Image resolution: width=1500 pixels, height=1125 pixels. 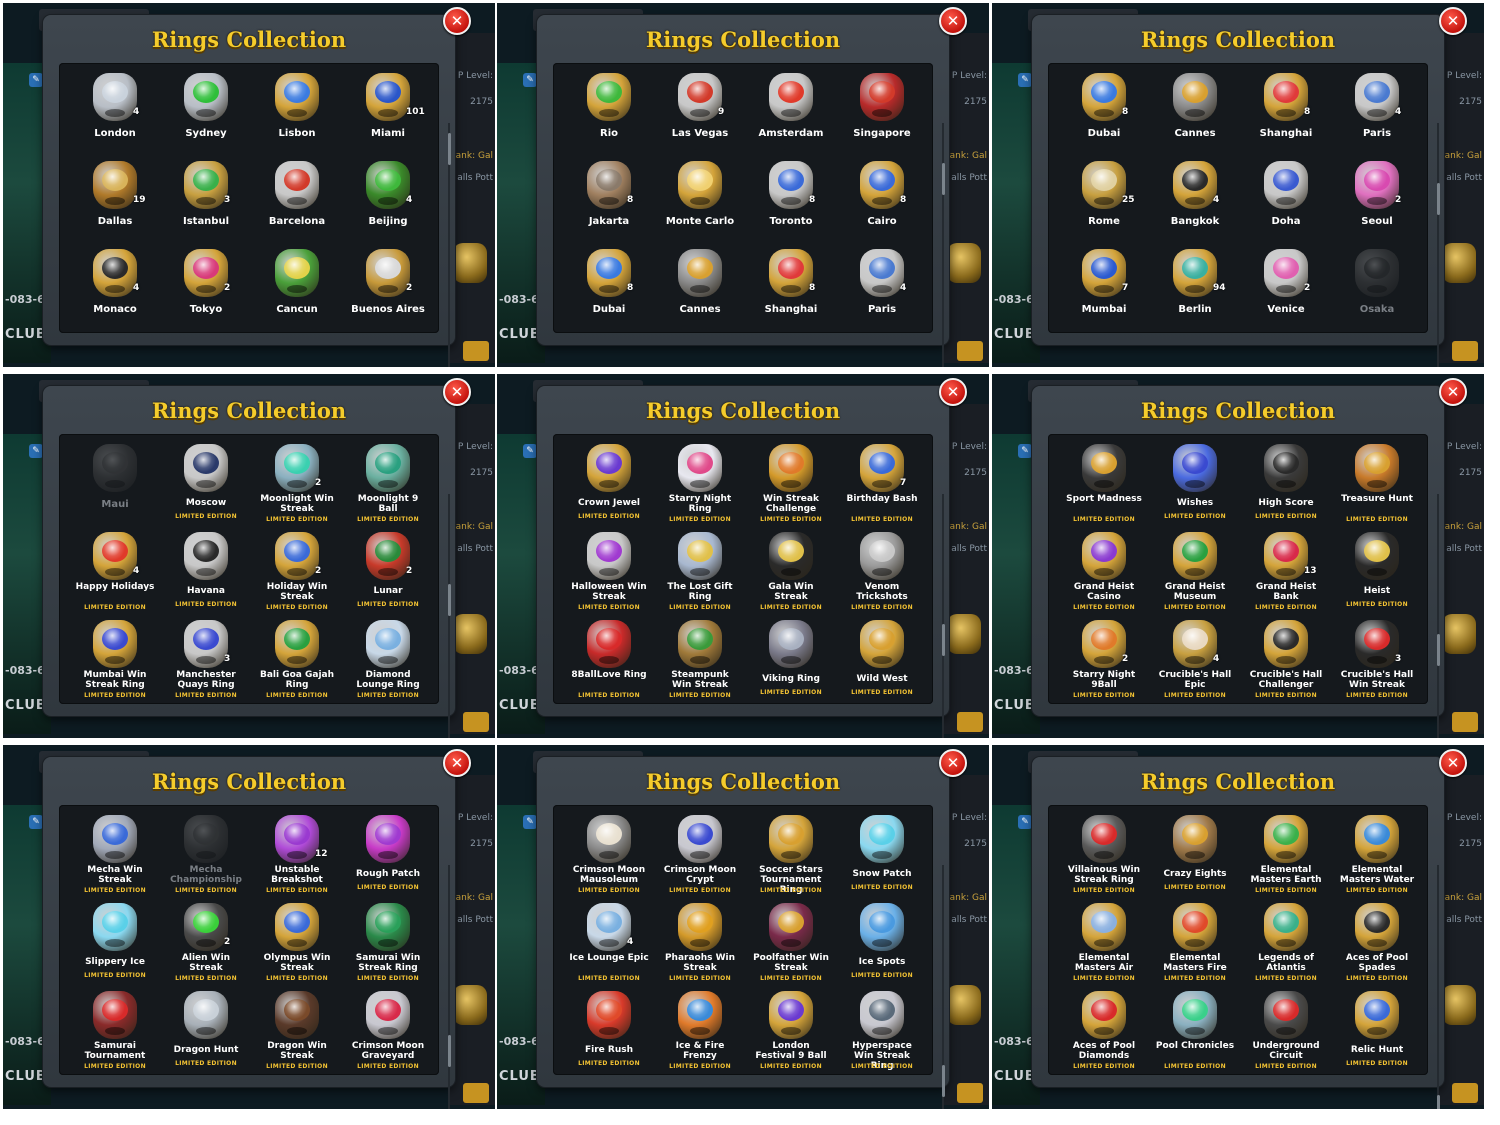 What do you see at coordinates (115, 855) in the screenshot?
I see `ring-item: Mecha Win Streak LIMITED EDITION` at bounding box center [115, 855].